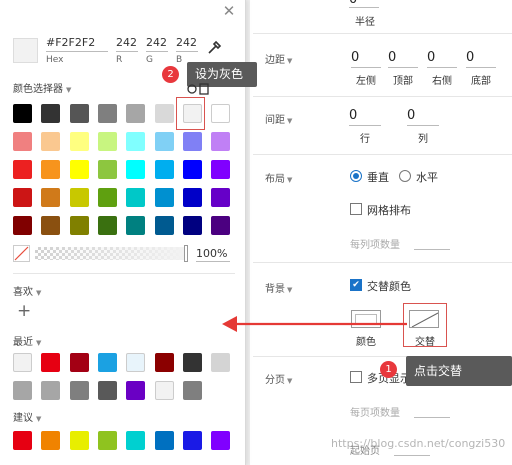 The image size is (512, 465). Describe the element at coordinates (442, 59) in the screenshot. I see `margin-right-input: 0` at that location.